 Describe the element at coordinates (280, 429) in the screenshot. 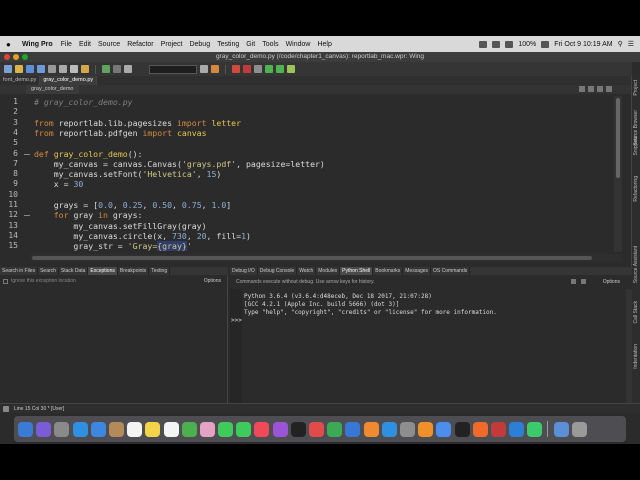

I see `podcasts-icon` at that location.